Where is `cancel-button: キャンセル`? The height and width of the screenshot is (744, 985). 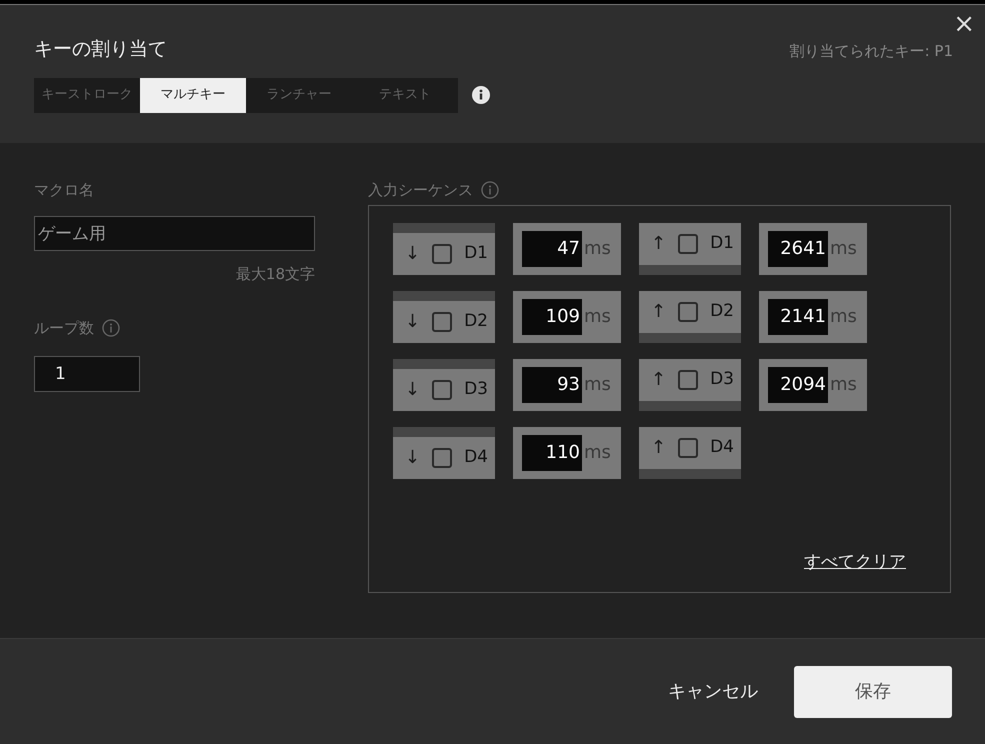
cancel-button: キャンセル is located at coordinates (713, 691).